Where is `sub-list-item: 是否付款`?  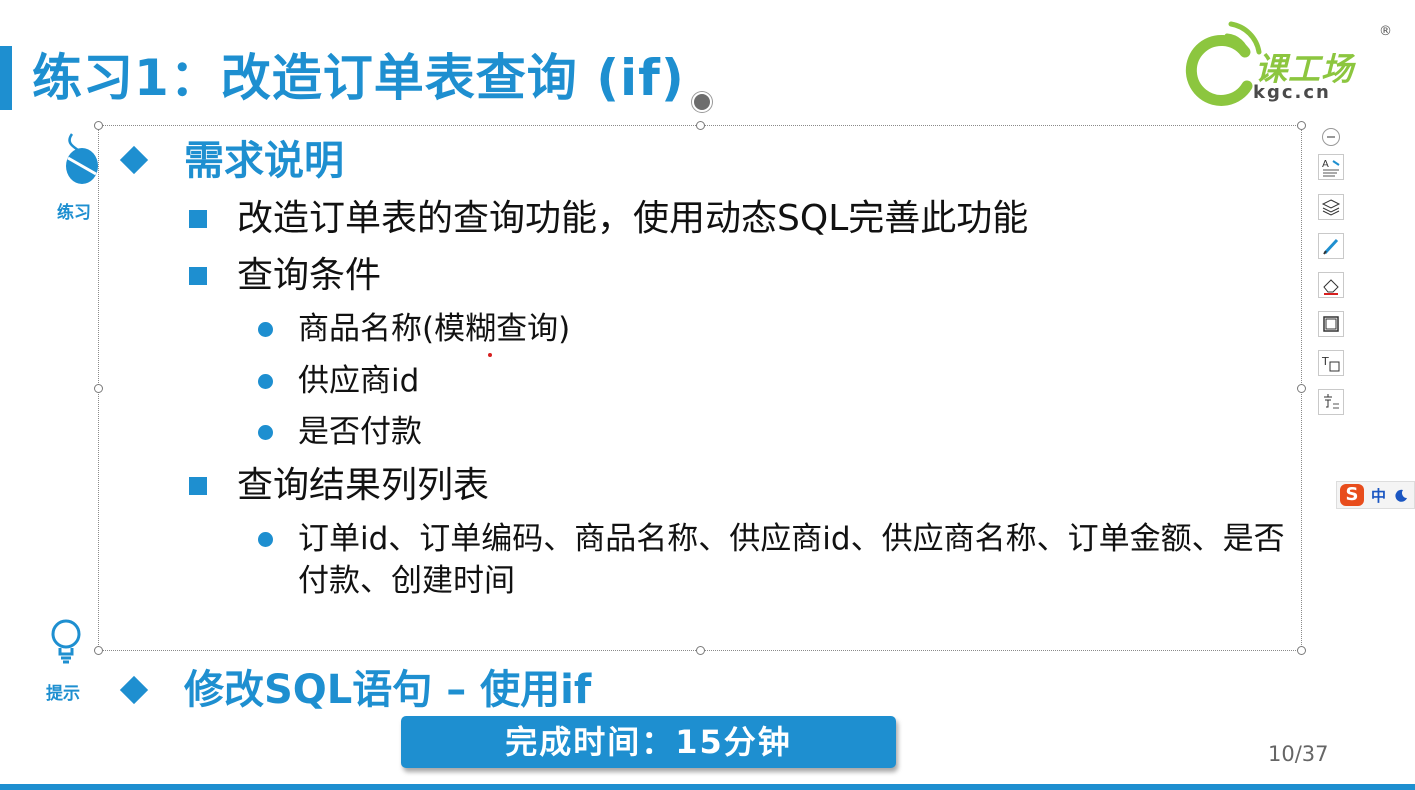
sub-list-item: 是否付款 is located at coordinates (360, 432).